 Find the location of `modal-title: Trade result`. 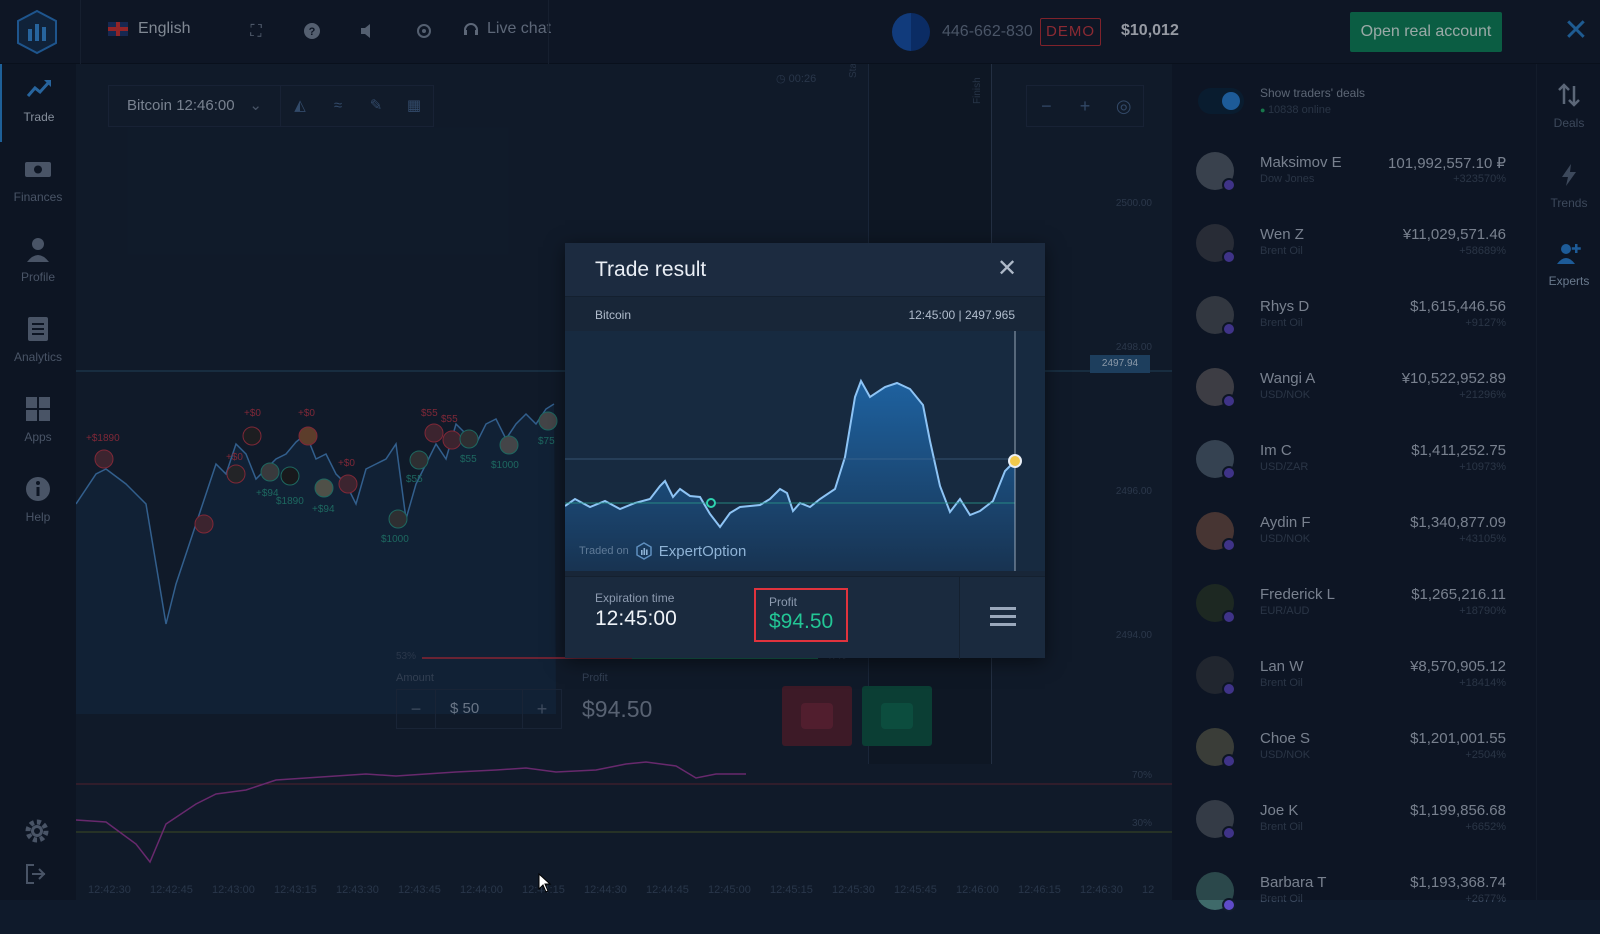

modal-title: Trade result is located at coordinates (651, 269).